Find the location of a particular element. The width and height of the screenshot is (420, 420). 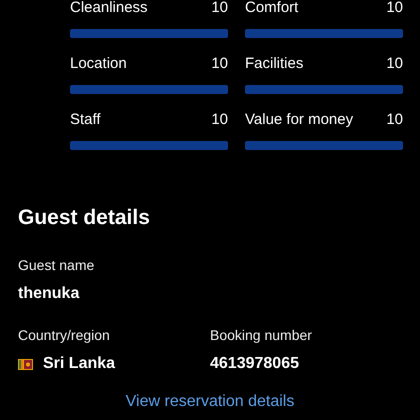

rating-label: Facilities is located at coordinates (274, 64).